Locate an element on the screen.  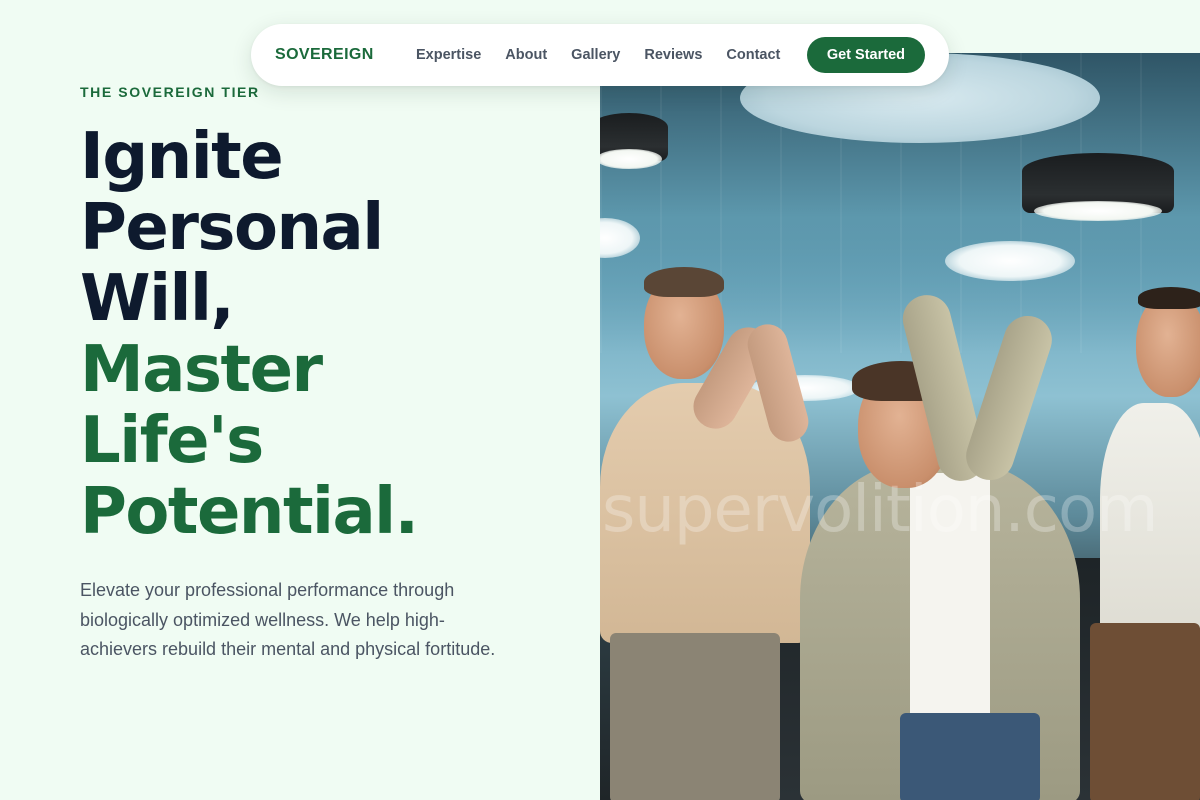
headline-line: Ignite is located at coordinates (182, 157).